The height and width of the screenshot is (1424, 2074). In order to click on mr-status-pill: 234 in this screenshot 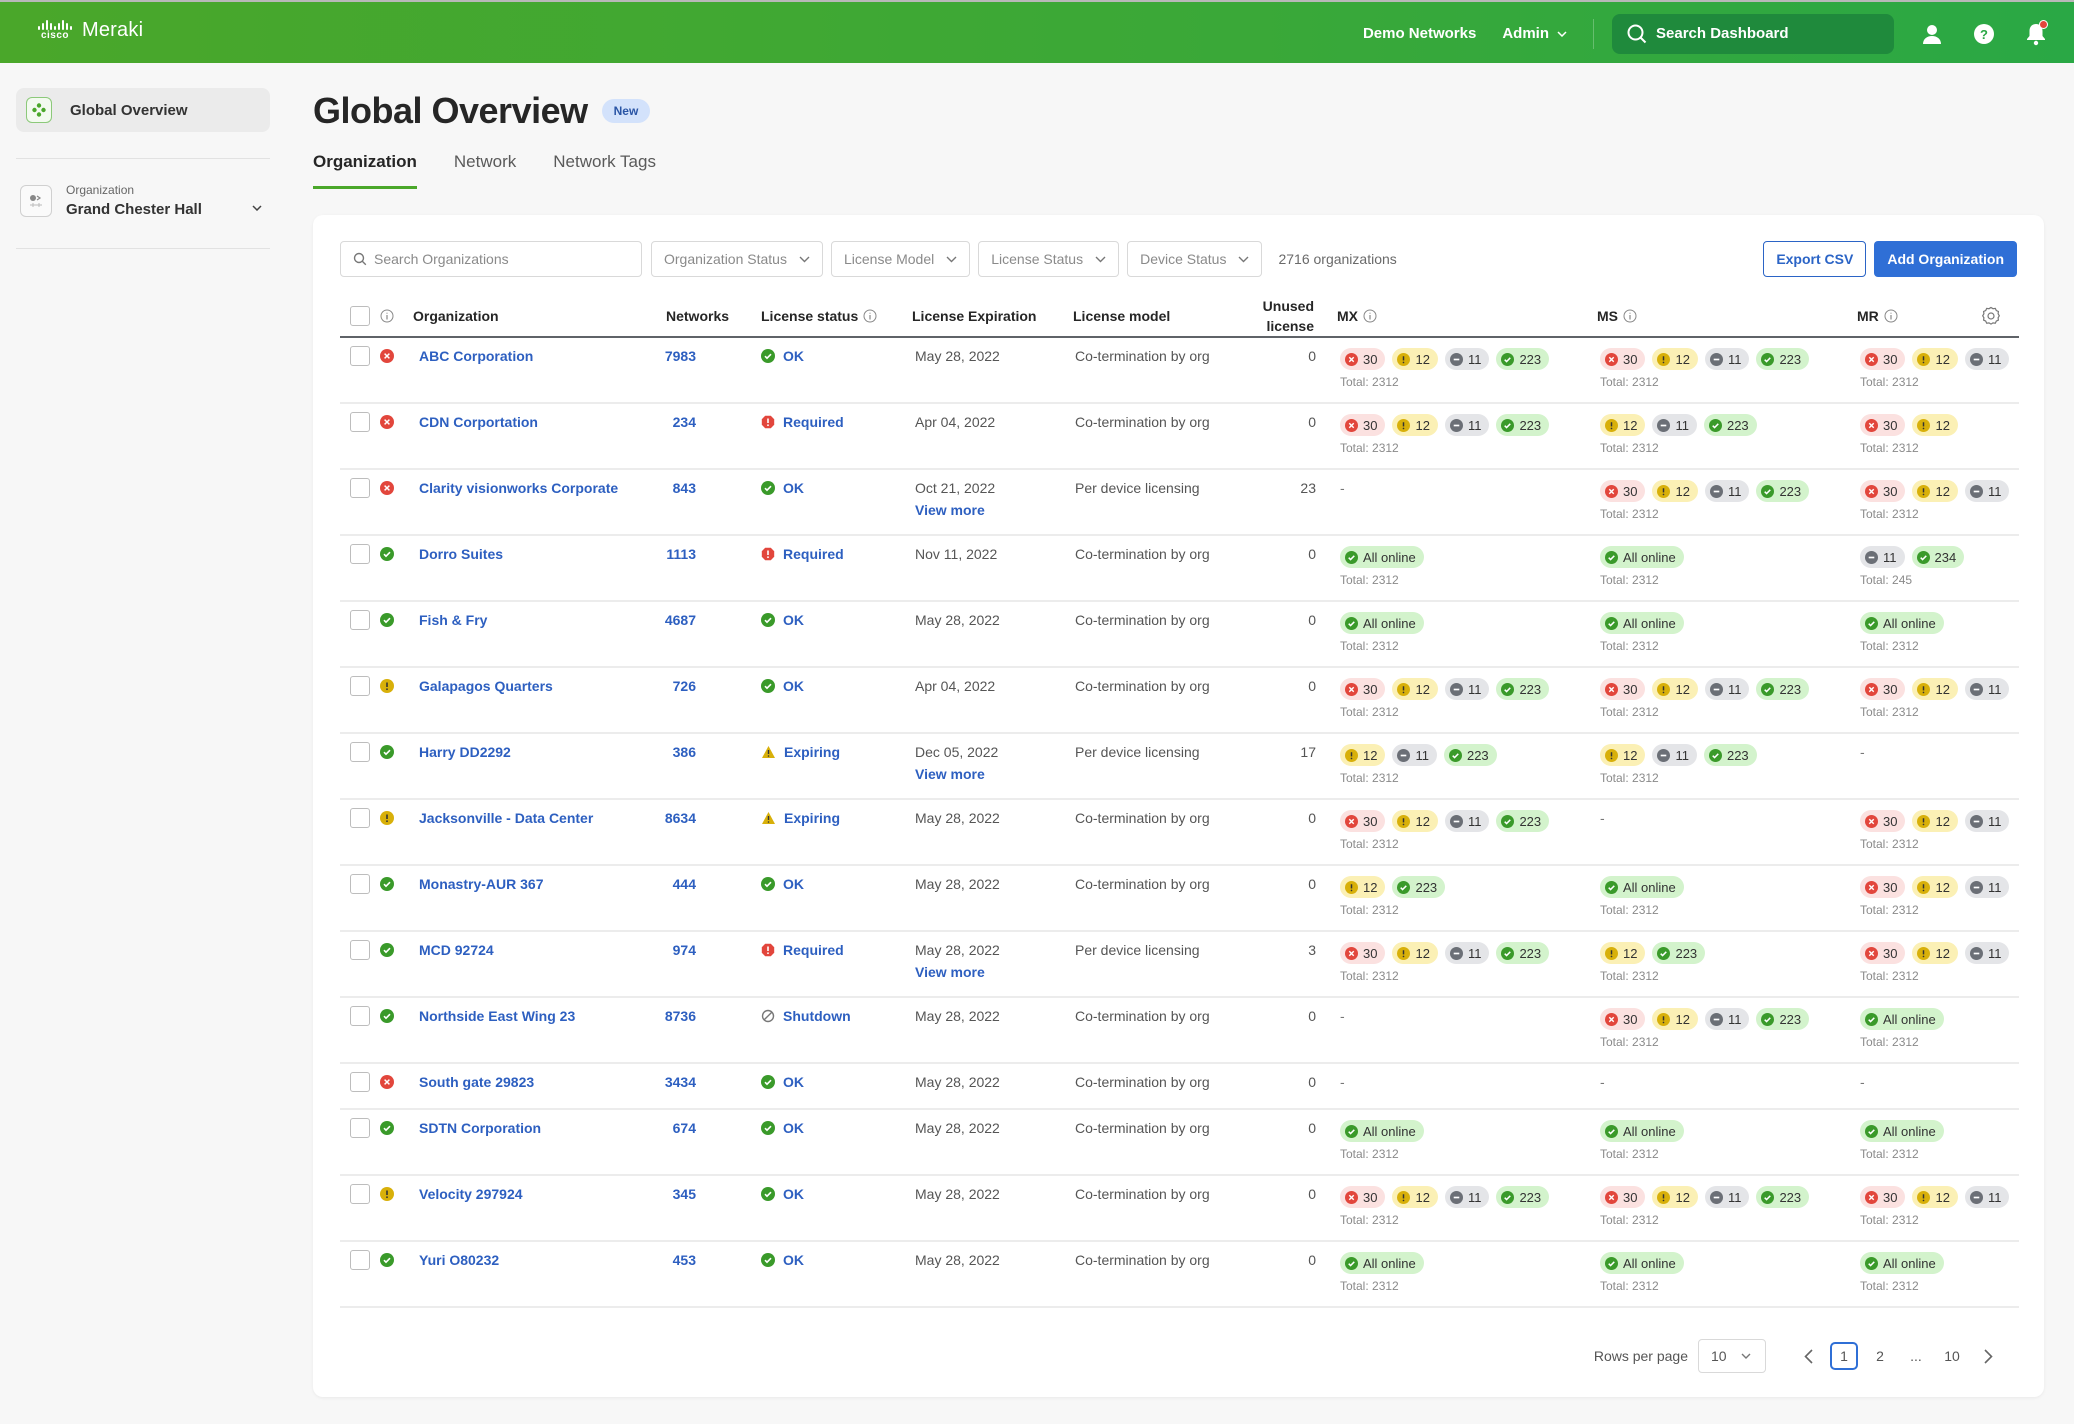, I will do `click(1938, 557)`.